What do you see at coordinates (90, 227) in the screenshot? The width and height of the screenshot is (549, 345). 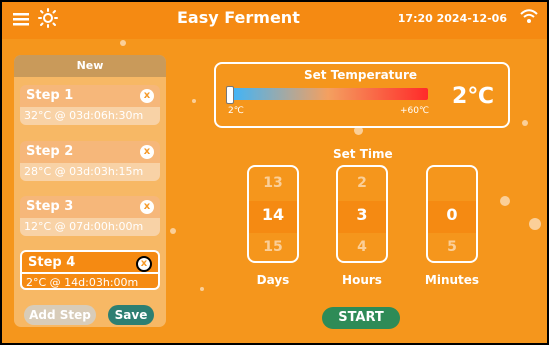 I see `step-detail: 12°C @ 07d:00h:00m` at bounding box center [90, 227].